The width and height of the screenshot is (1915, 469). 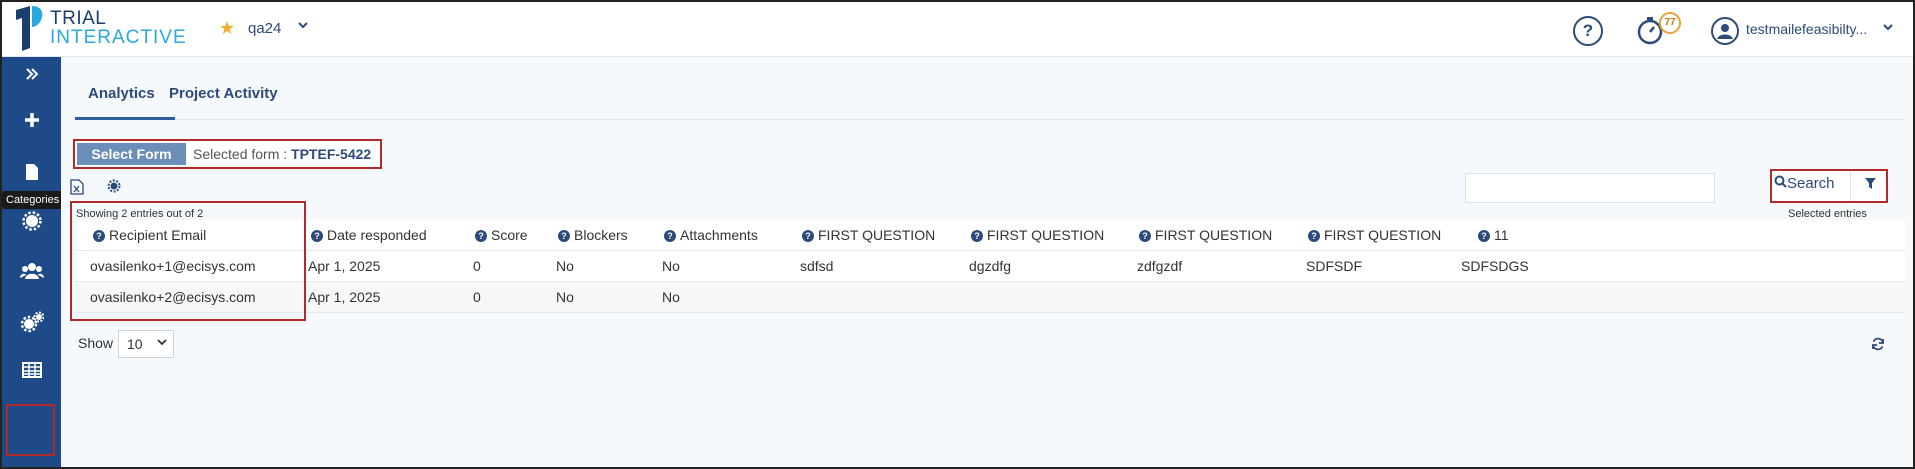 I want to click on column-header: ? Date responded, so click(x=369, y=235).